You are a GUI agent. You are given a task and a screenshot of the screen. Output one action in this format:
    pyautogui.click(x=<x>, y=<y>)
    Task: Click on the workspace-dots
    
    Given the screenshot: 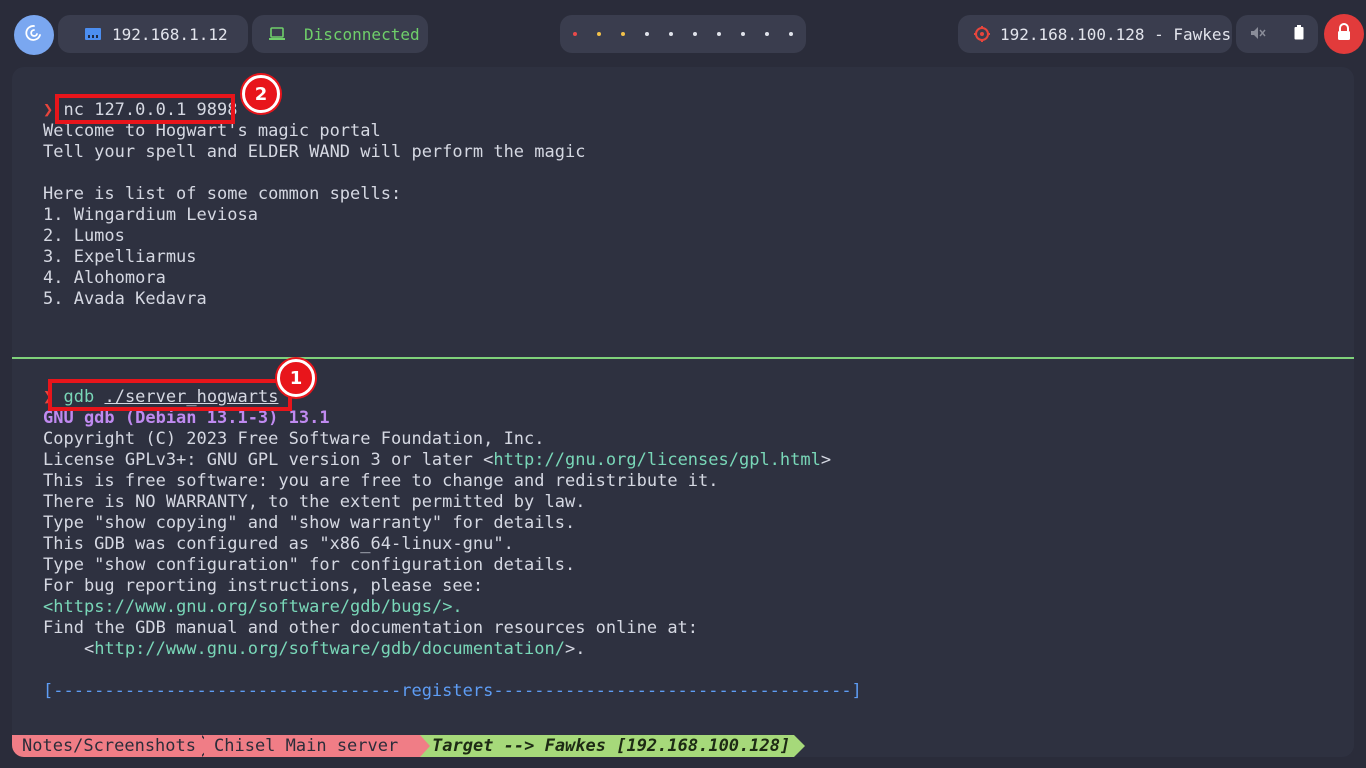 What is the action you would take?
    pyautogui.click(x=683, y=34)
    